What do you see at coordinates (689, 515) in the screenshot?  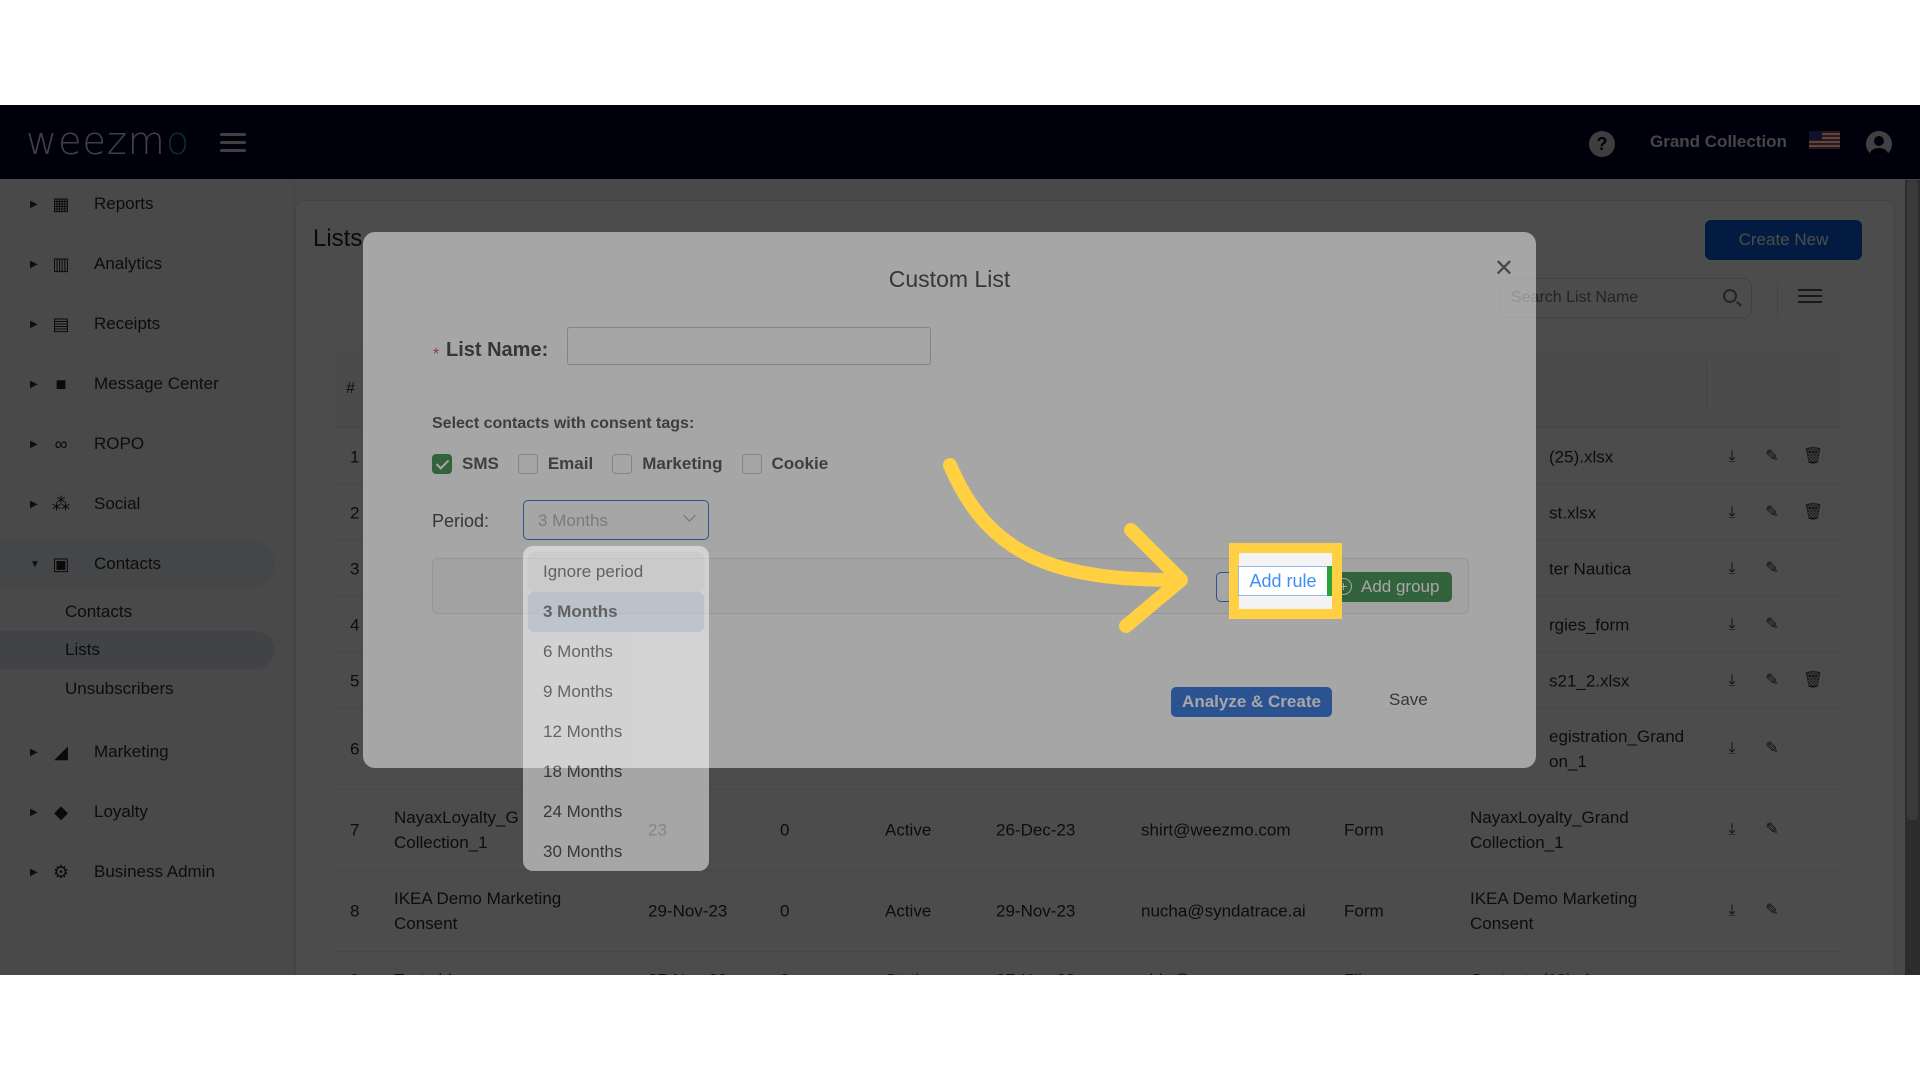 I see `chevron-down-icon` at bounding box center [689, 515].